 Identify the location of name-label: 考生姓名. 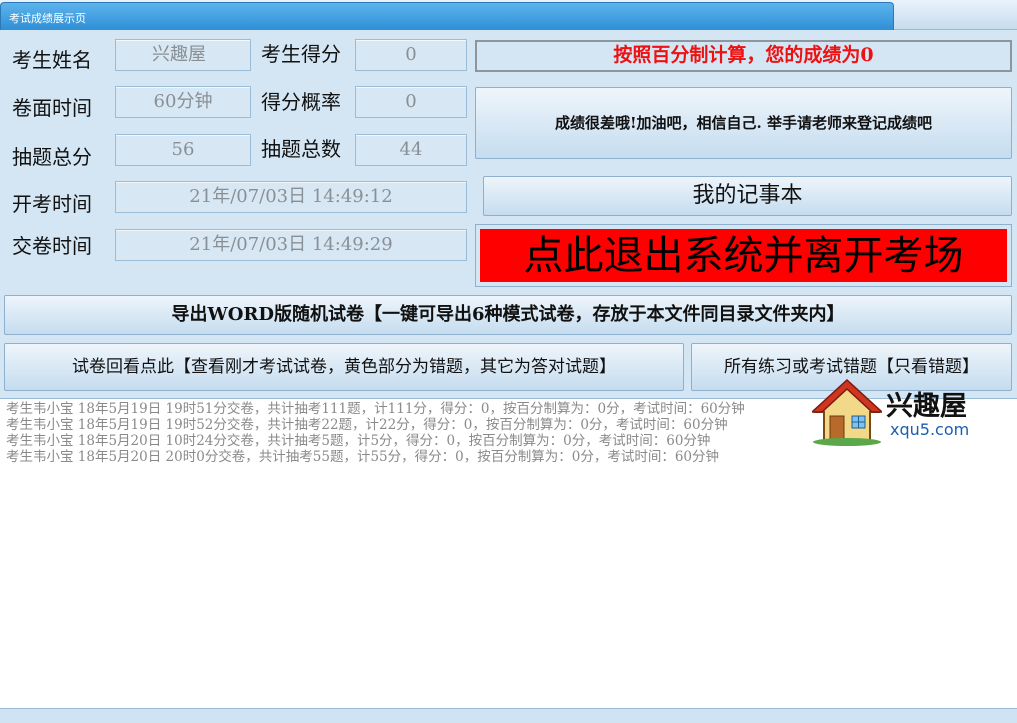
(52, 60).